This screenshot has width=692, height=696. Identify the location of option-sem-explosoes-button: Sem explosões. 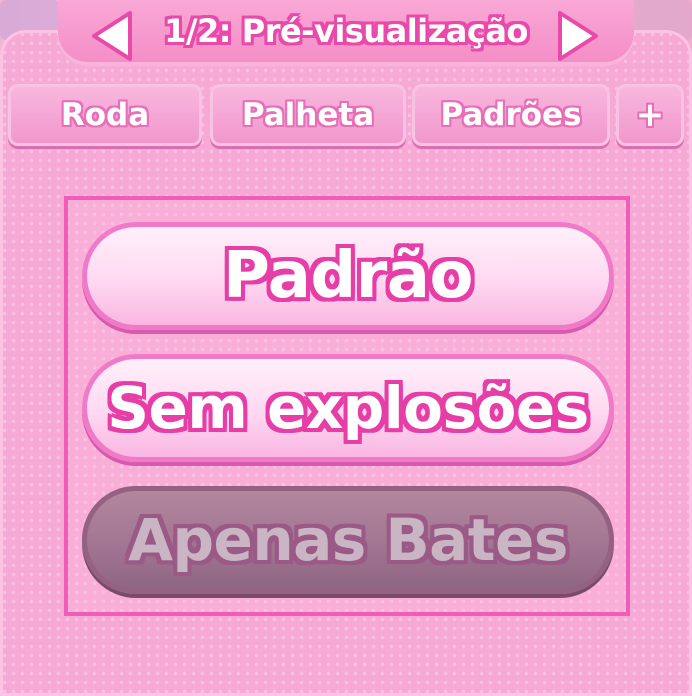
(348, 408).